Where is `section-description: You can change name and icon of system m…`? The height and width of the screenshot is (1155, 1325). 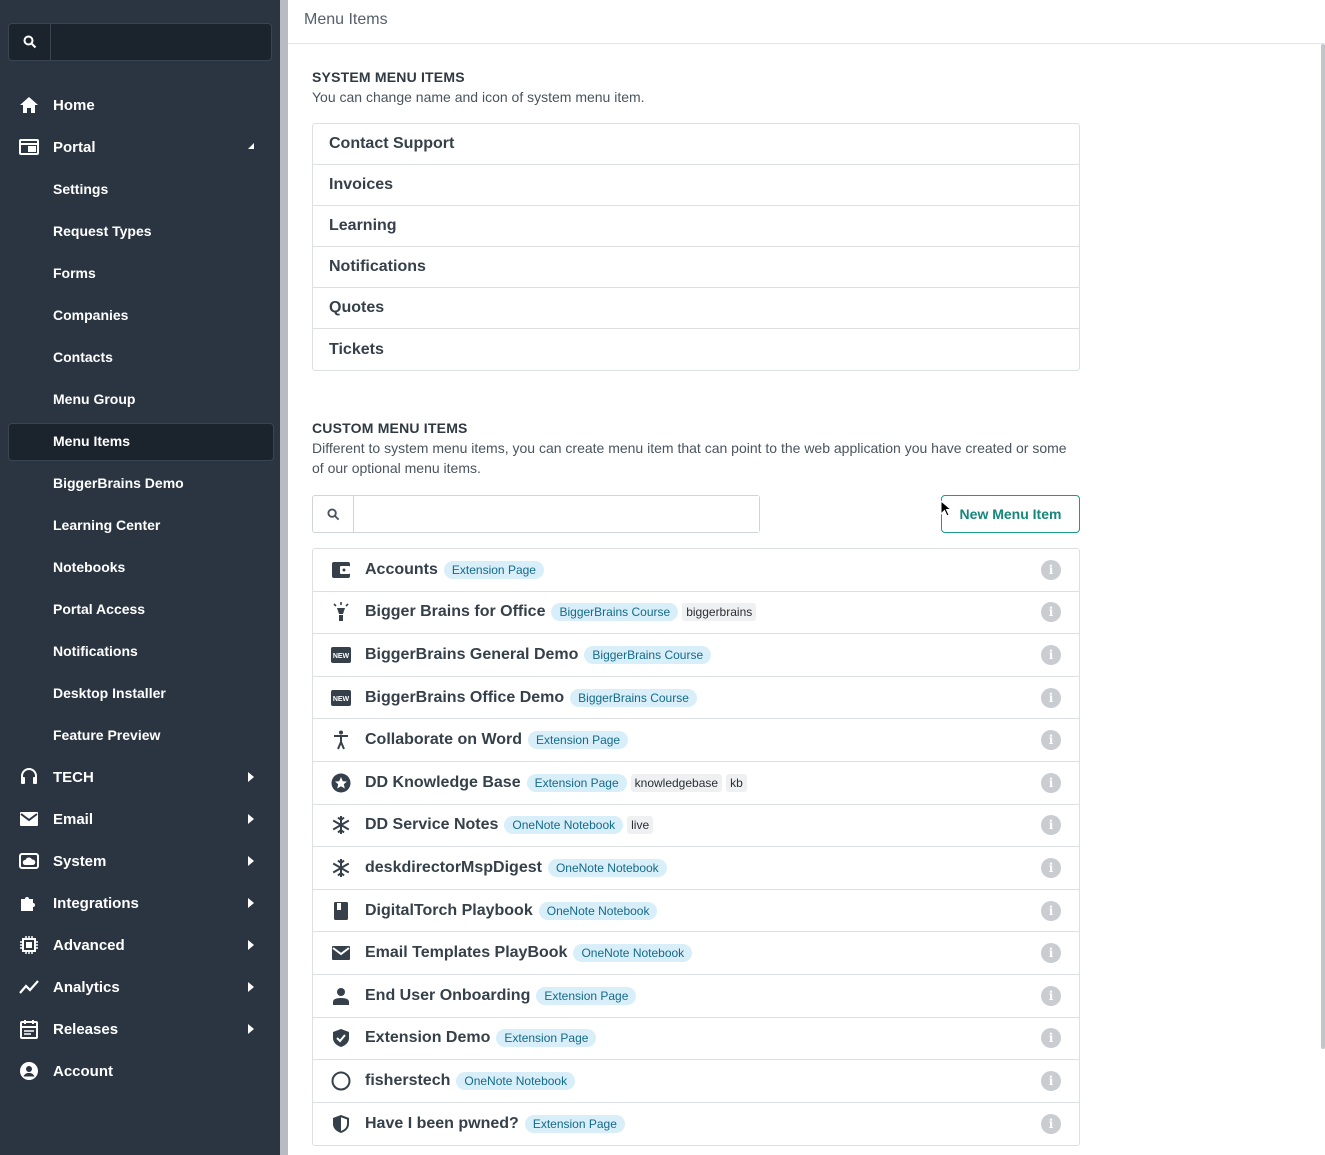
section-description: You can change name and icon of system m… is located at coordinates (478, 97).